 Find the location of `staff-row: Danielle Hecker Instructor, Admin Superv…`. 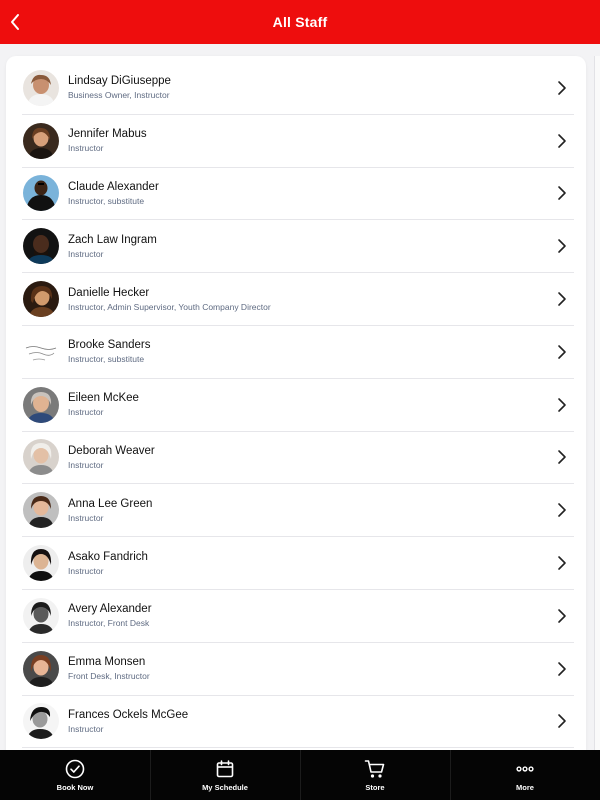

staff-row: Danielle Hecker Instructor, Admin Superv… is located at coordinates (298, 299).